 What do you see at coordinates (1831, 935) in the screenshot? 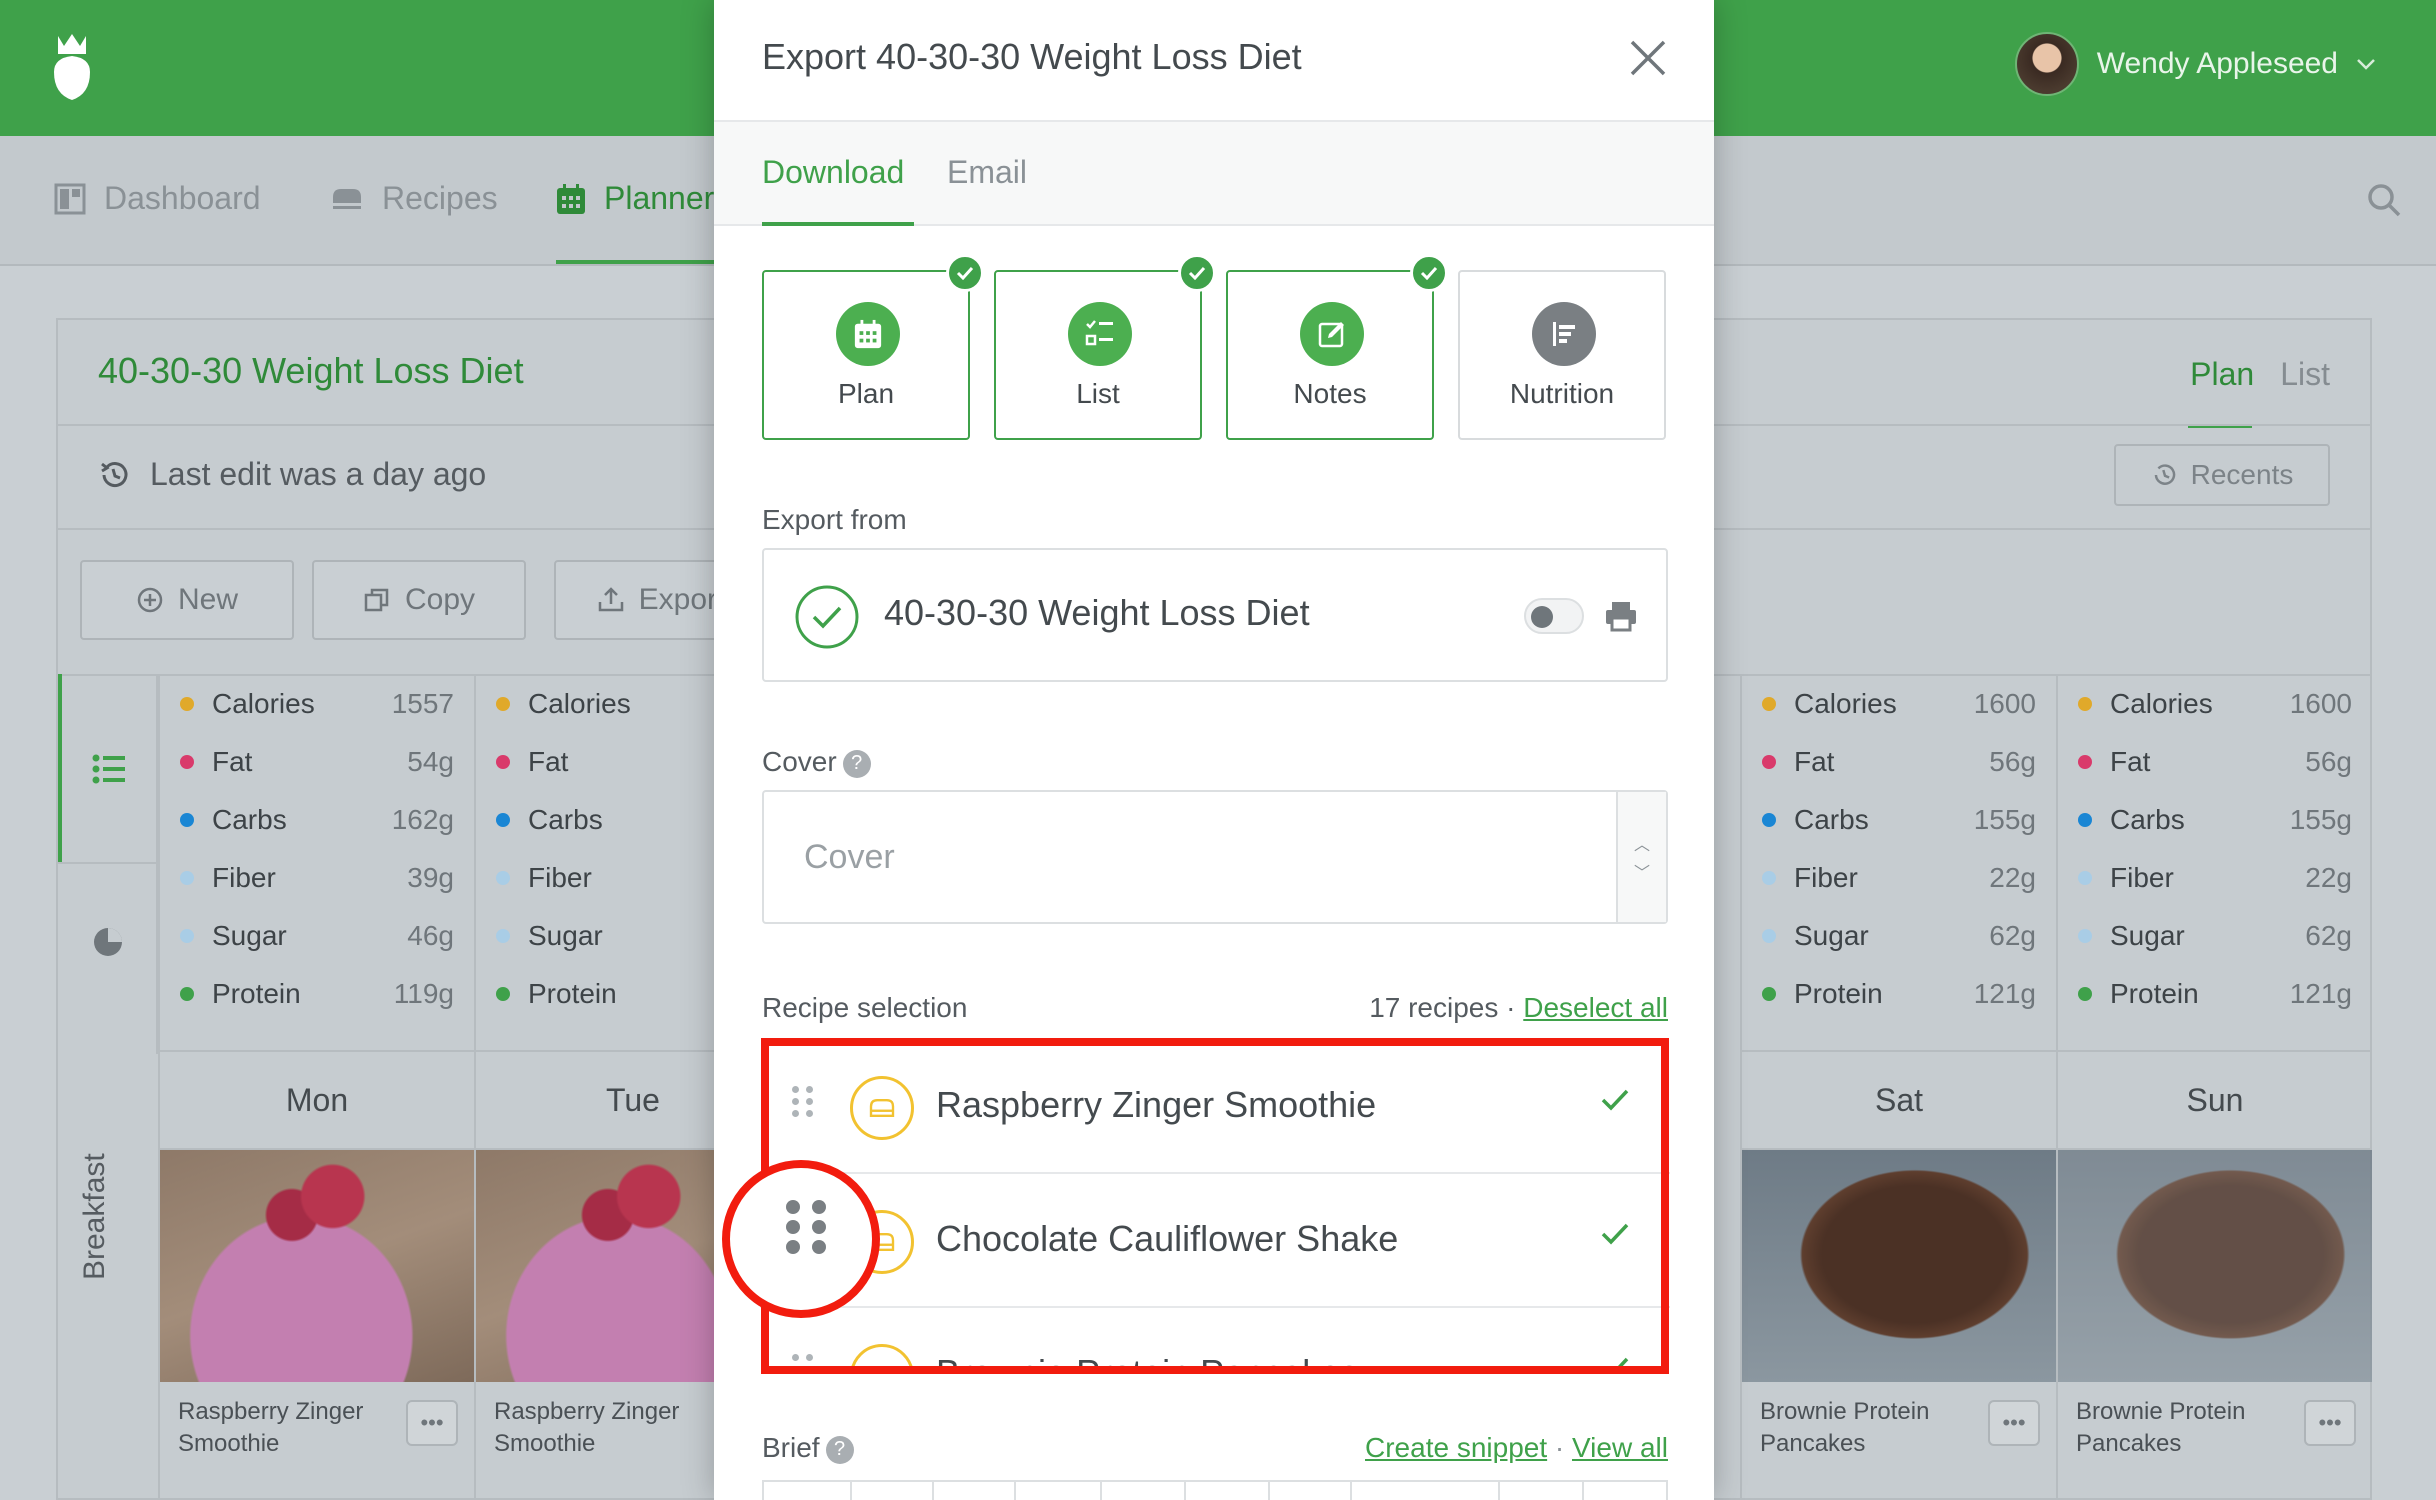
I see `nutrient-label: Sugar` at bounding box center [1831, 935].